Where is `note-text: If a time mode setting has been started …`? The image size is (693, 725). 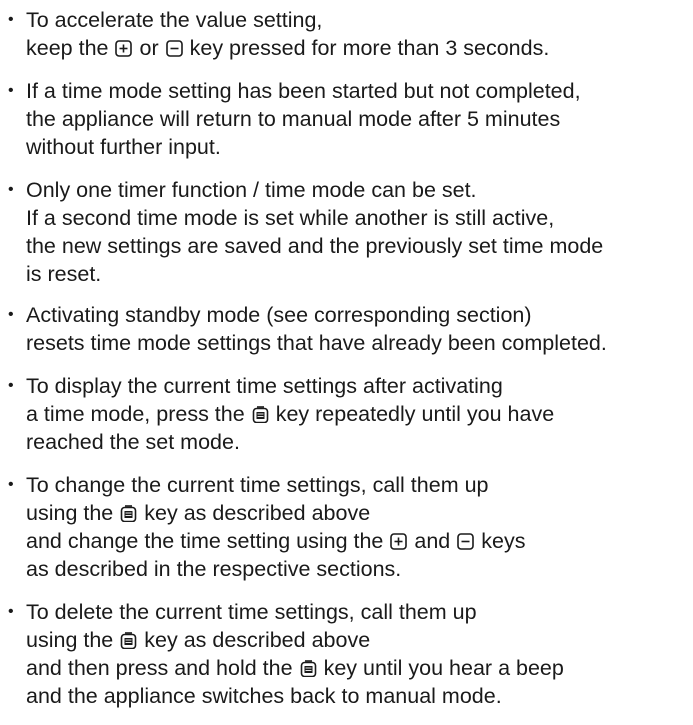
note-text: If a time mode setting has been started … is located at coordinates (303, 91).